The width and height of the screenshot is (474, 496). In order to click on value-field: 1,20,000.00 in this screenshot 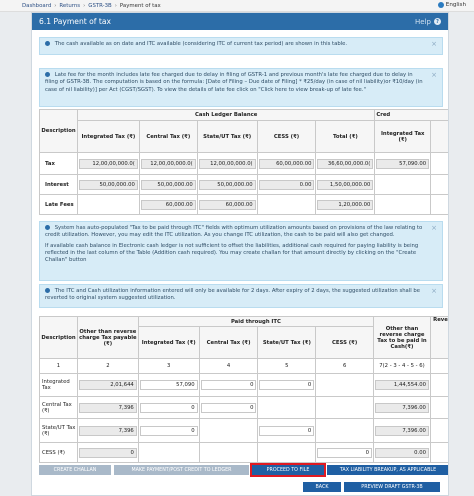, I will do `click(345, 204)`.